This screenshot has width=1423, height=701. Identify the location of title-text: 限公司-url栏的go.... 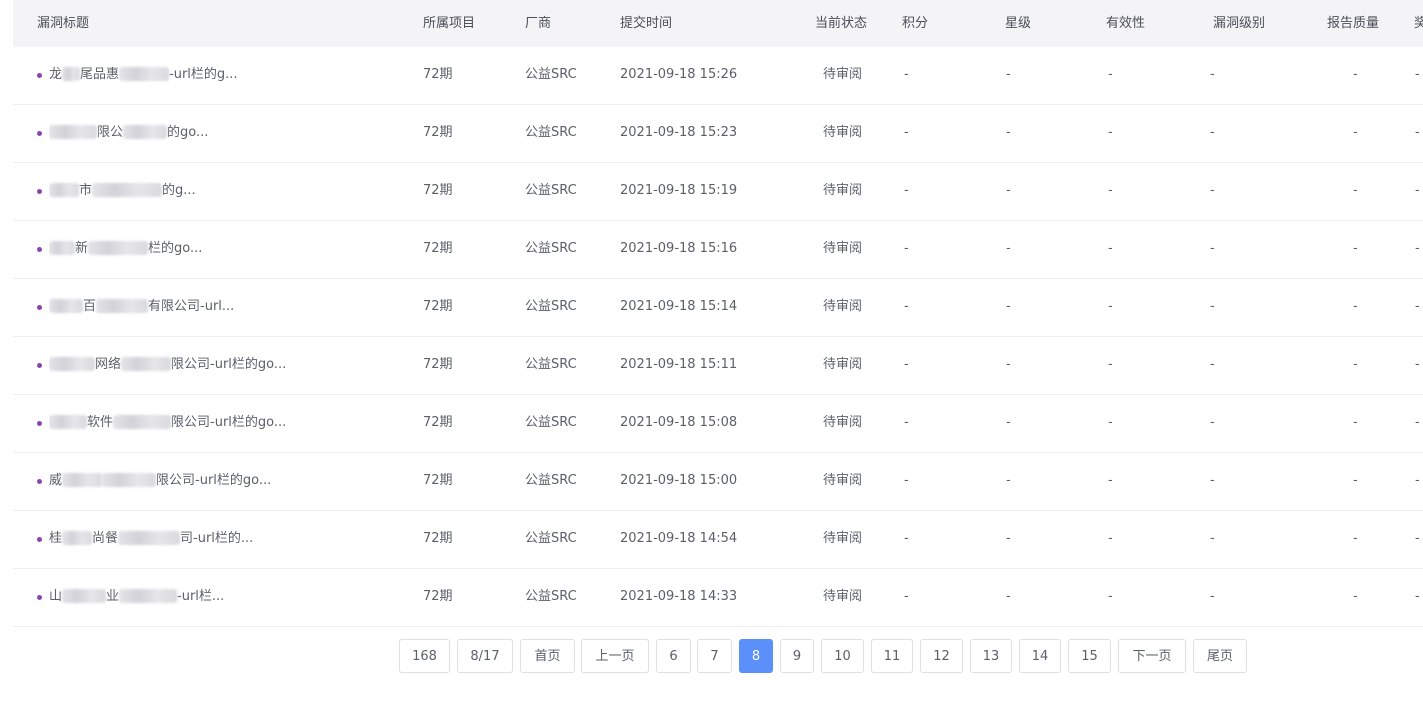
(229, 422).